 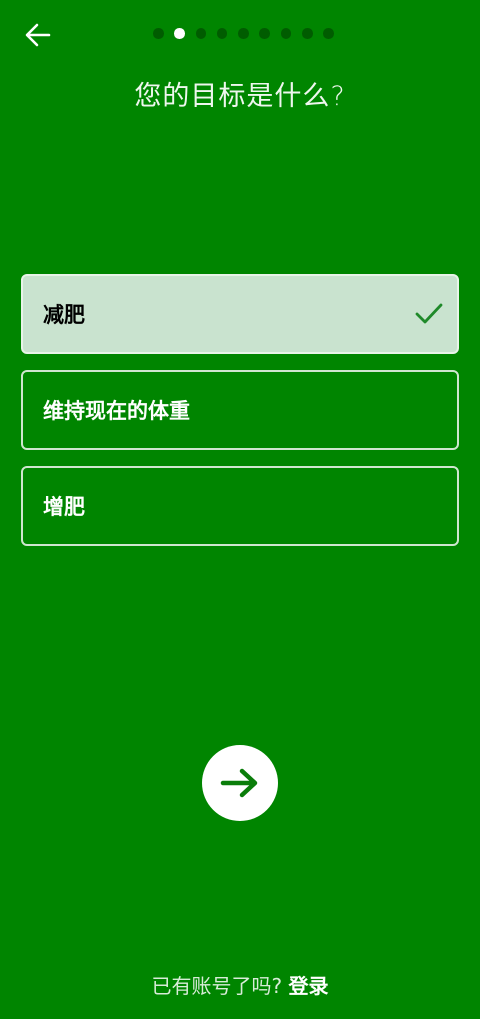 I want to click on goal-option-label: 维持现在的体重, so click(x=116, y=411).